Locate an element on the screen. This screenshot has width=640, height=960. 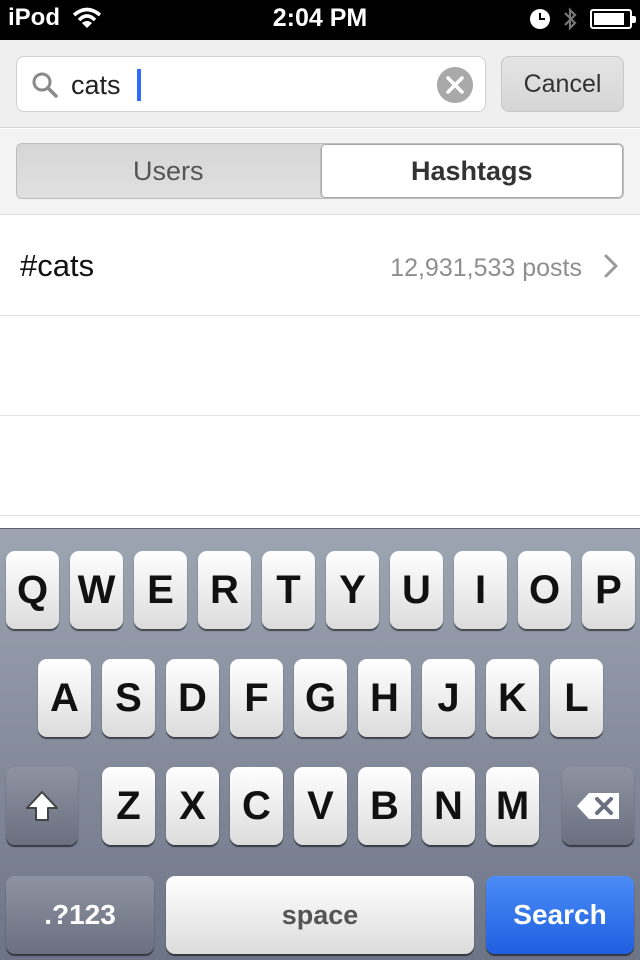
key-a: A is located at coordinates (64, 698).